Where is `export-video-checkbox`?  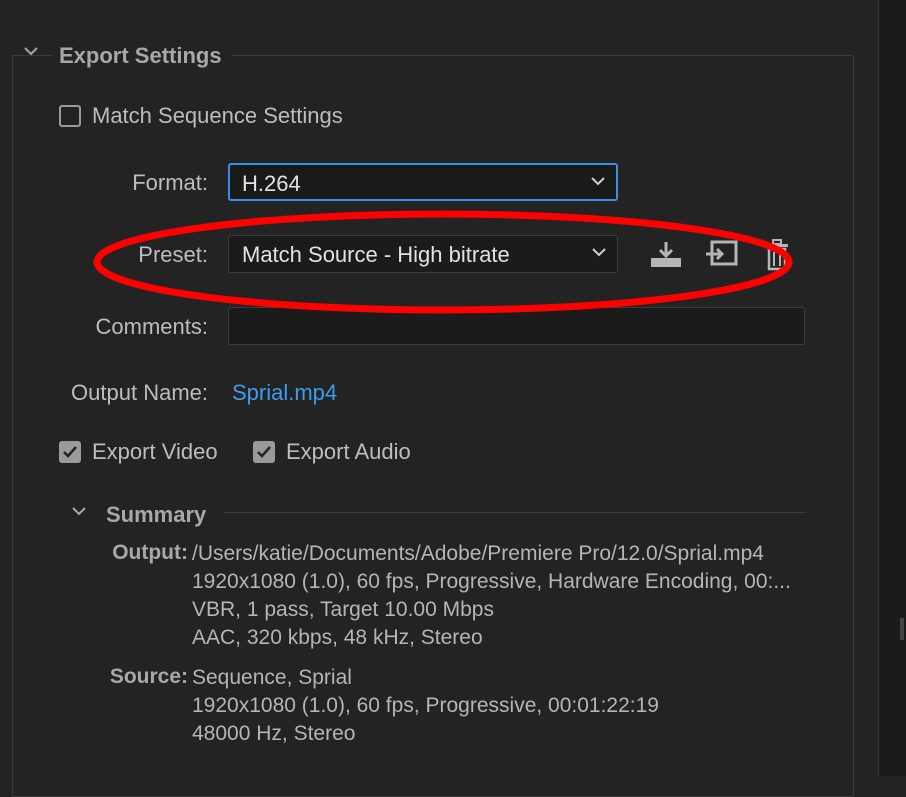 export-video-checkbox is located at coordinates (70, 452).